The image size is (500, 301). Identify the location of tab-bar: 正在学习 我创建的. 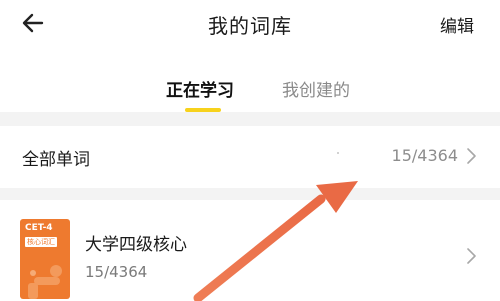
(250, 91).